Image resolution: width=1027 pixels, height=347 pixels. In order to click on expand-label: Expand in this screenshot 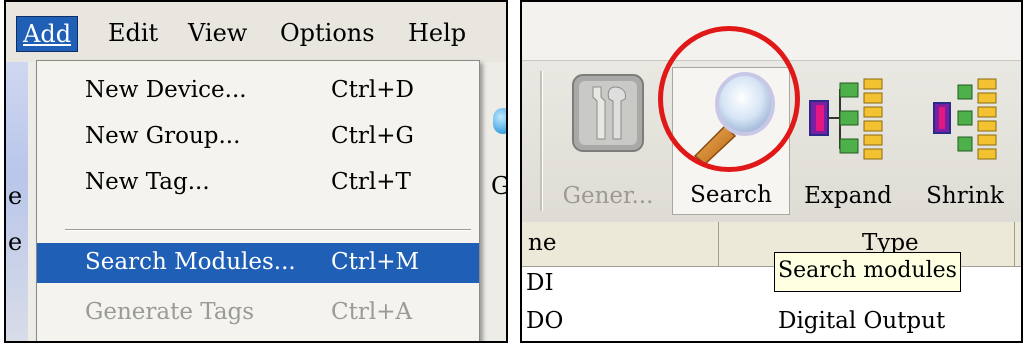, I will do `click(848, 196)`.